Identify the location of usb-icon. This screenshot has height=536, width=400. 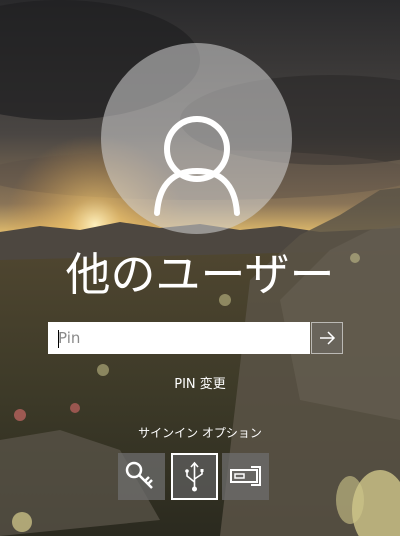
(194, 476).